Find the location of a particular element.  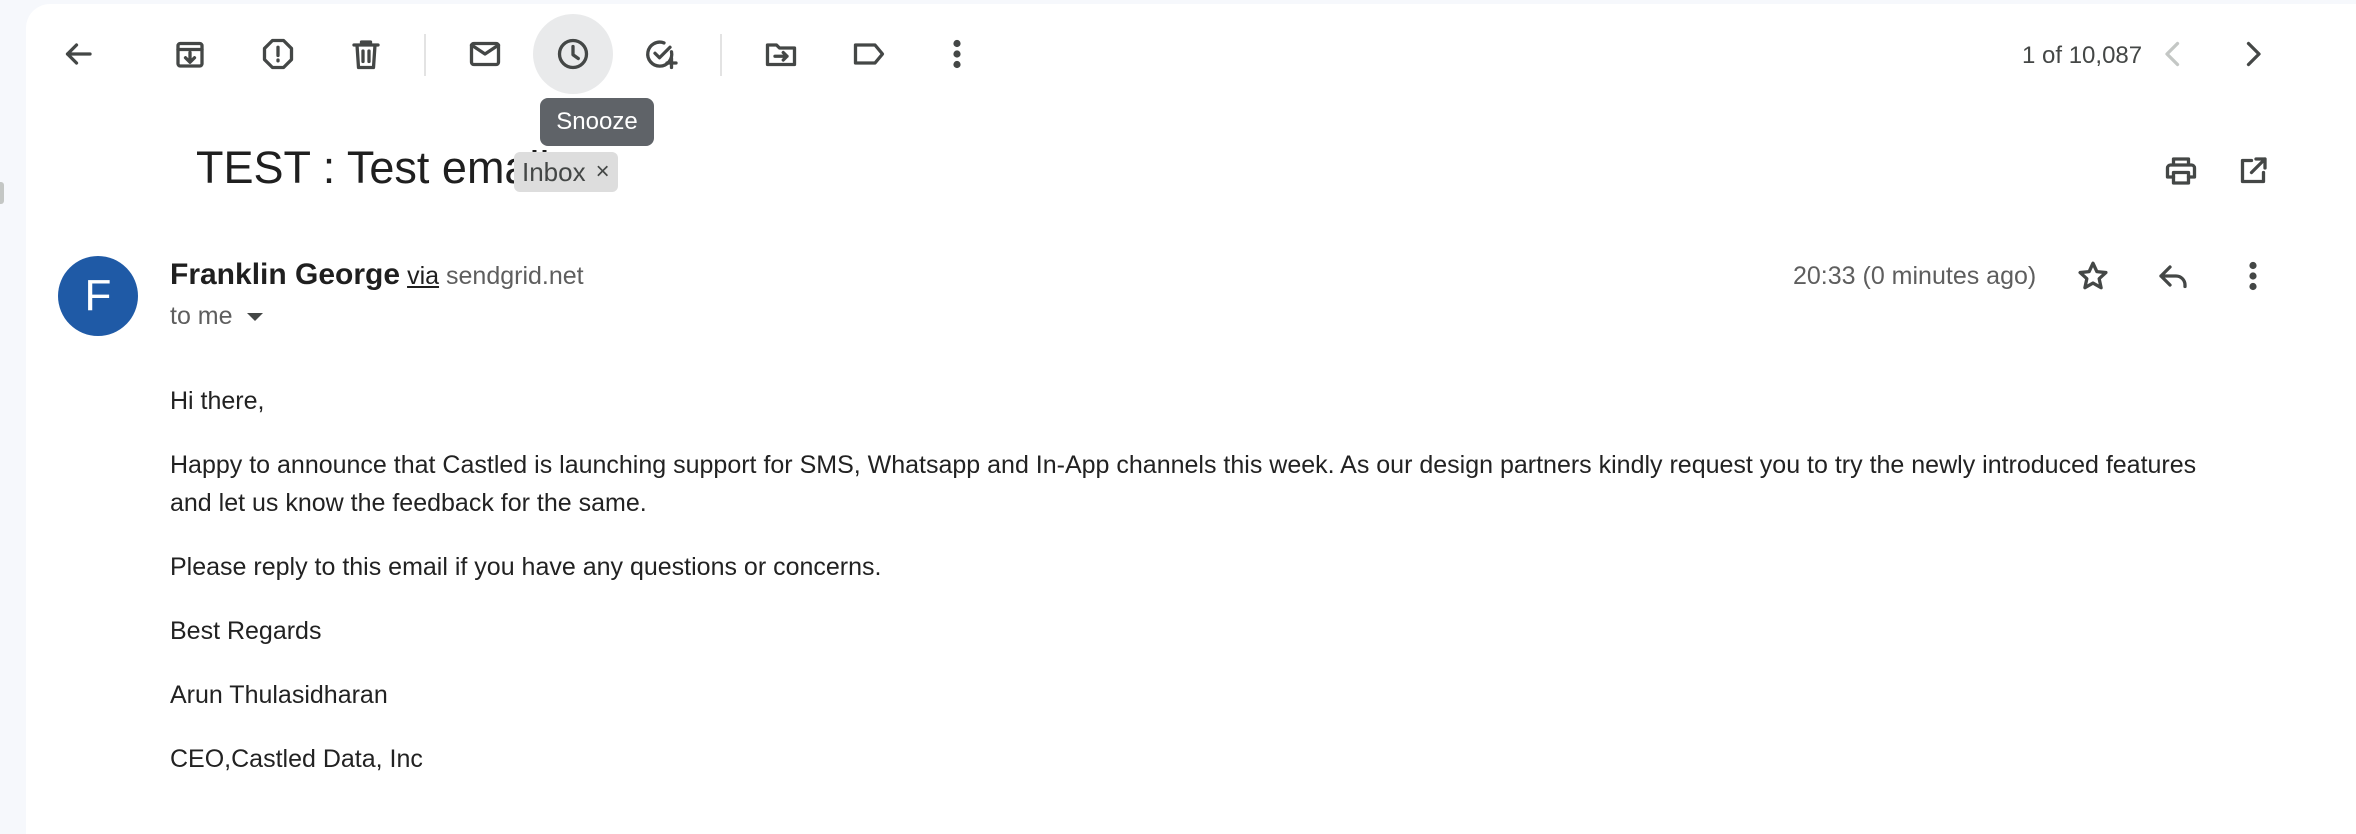

delete-button is located at coordinates (366, 54).